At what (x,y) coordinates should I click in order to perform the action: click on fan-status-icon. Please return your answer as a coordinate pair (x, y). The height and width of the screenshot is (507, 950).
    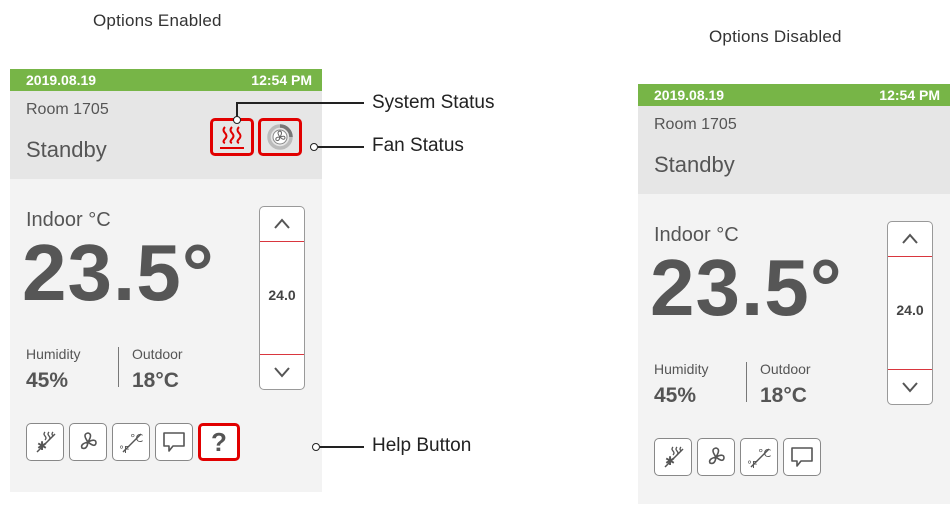
    Looking at the image, I should click on (280, 137).